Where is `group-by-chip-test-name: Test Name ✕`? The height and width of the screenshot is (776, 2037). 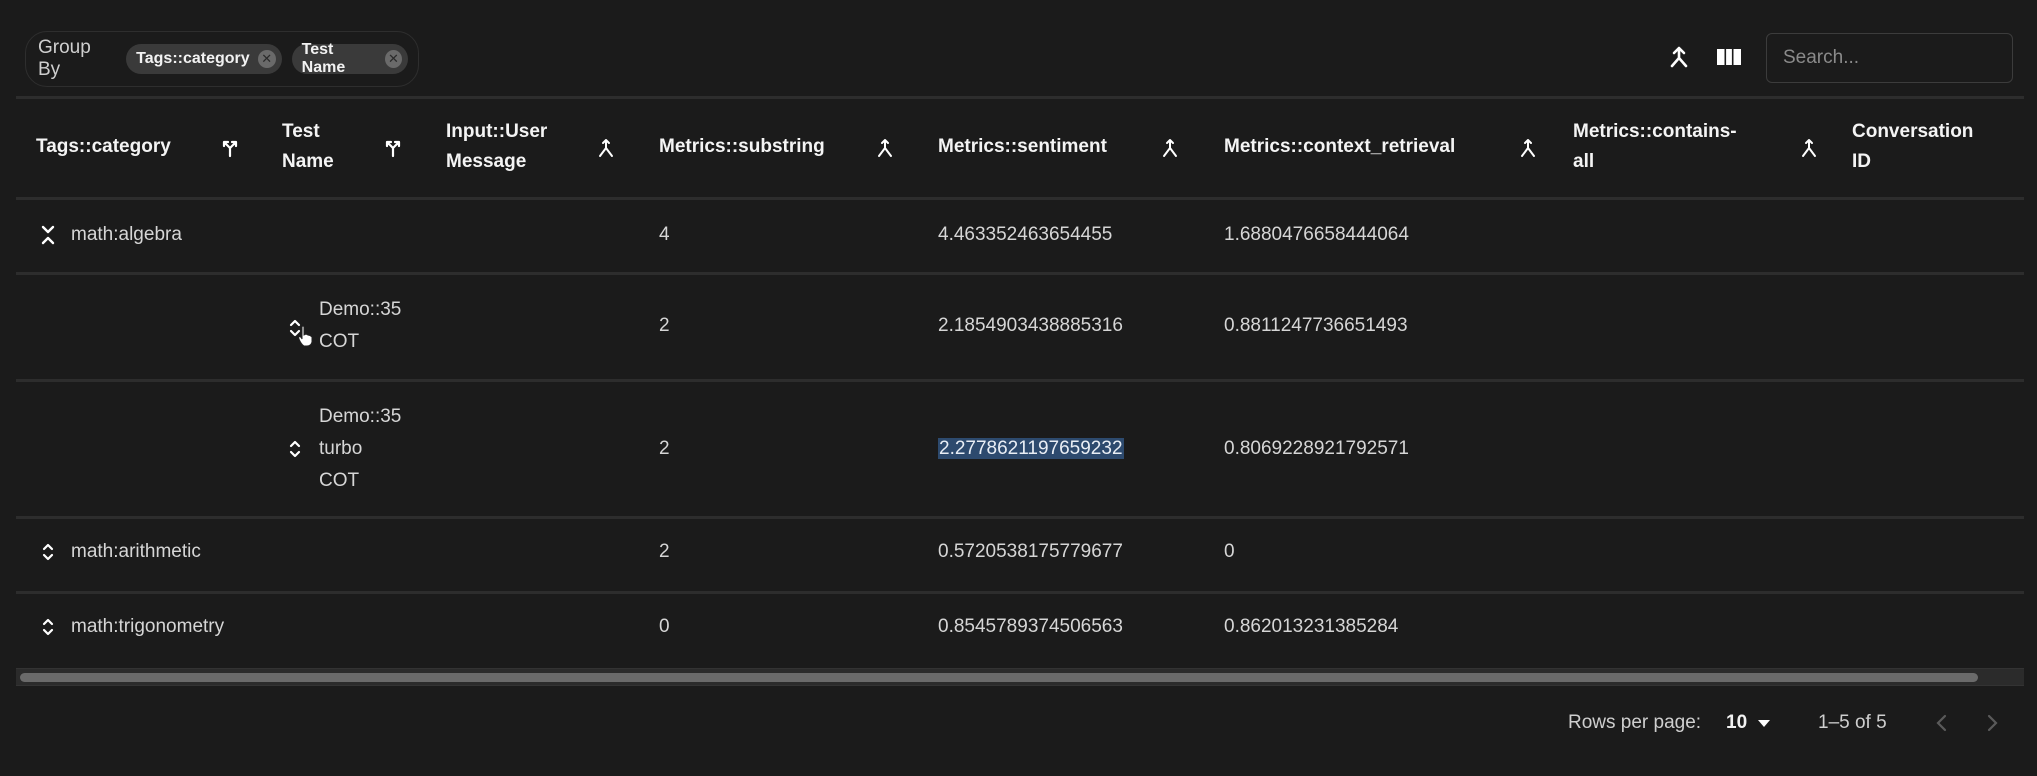 group-by-chip-test-name: Test Name ✕ is located at coordinates (349, 58).